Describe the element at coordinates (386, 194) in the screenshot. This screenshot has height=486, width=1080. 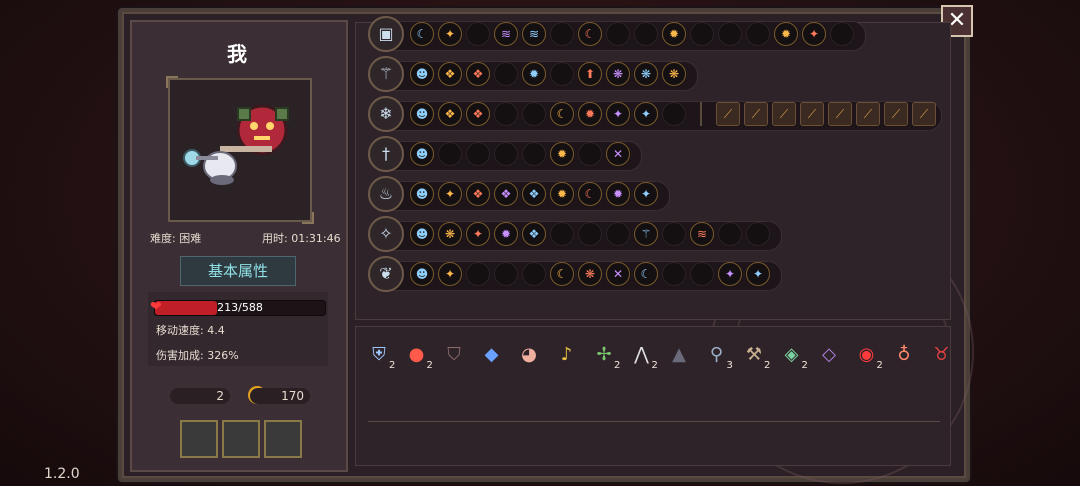
I see `fire-staff-icon: ♨` at that location.